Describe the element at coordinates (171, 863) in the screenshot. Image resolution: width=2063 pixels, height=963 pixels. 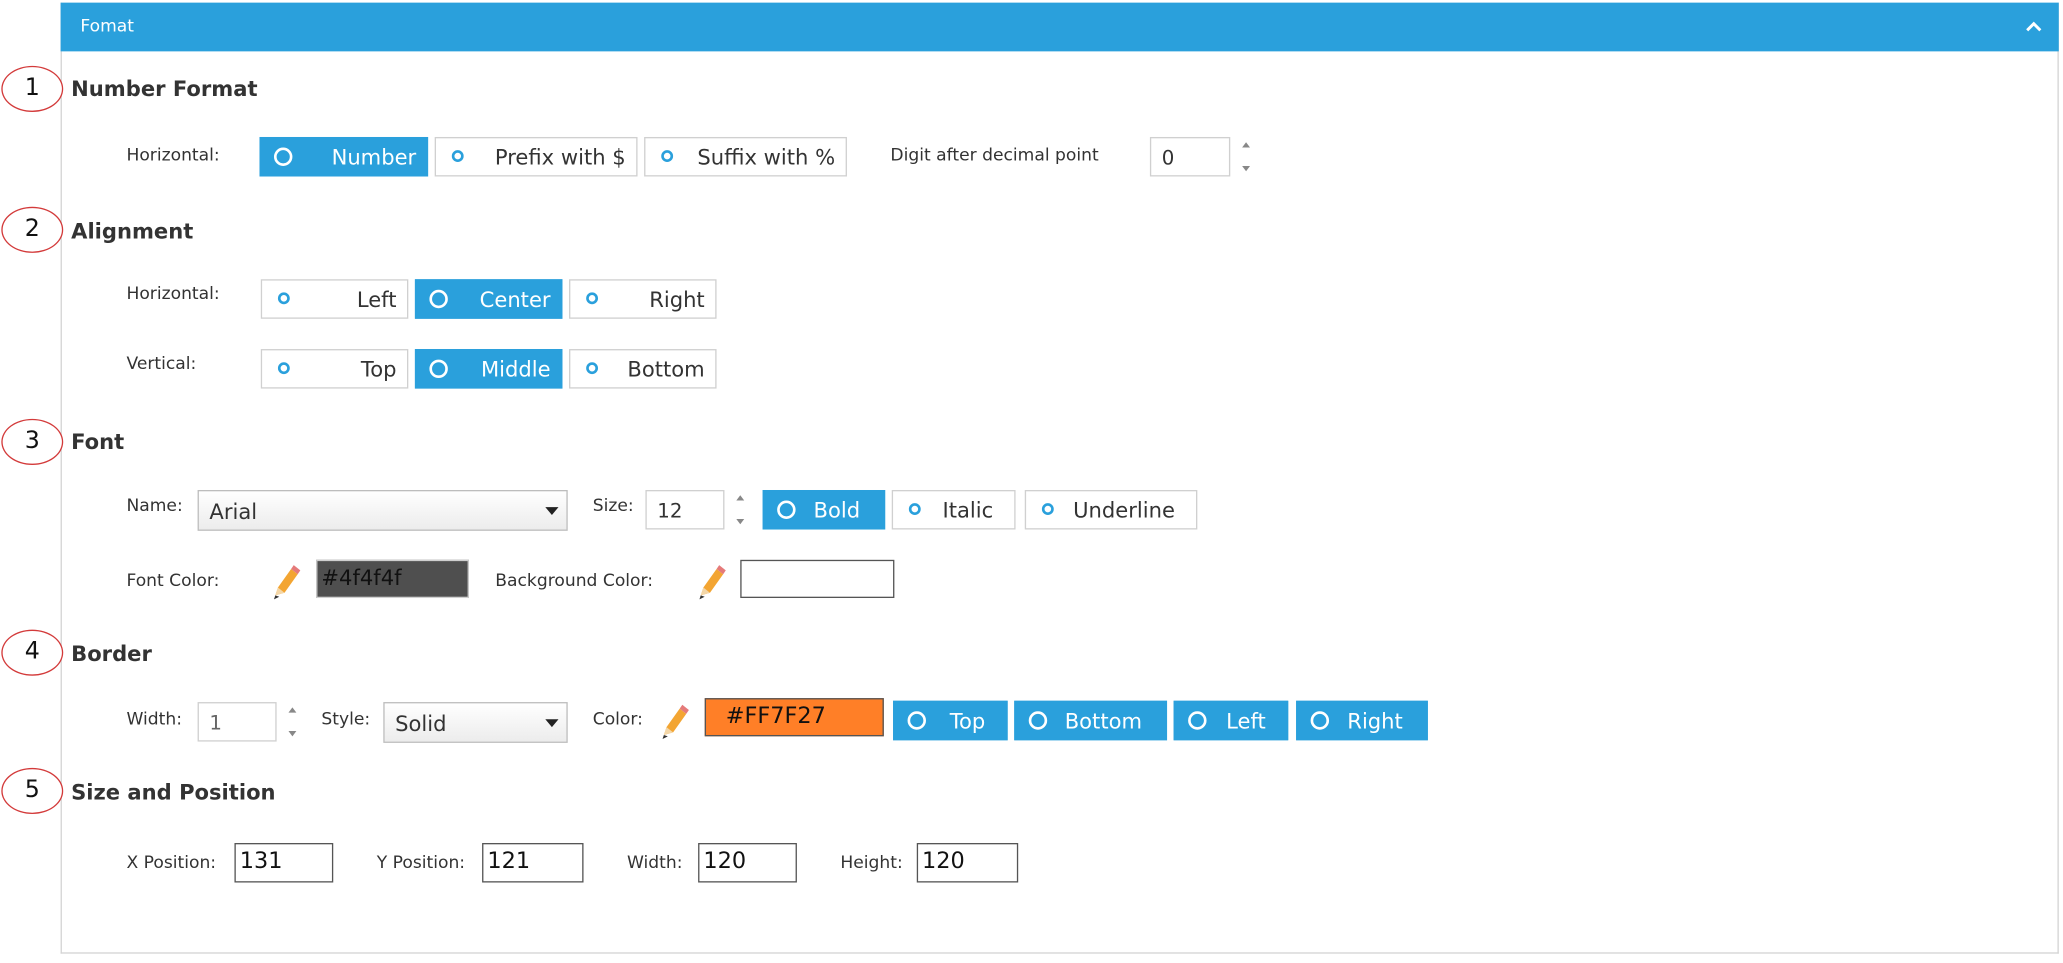
I see `x-position-label: X Position:` at that location.